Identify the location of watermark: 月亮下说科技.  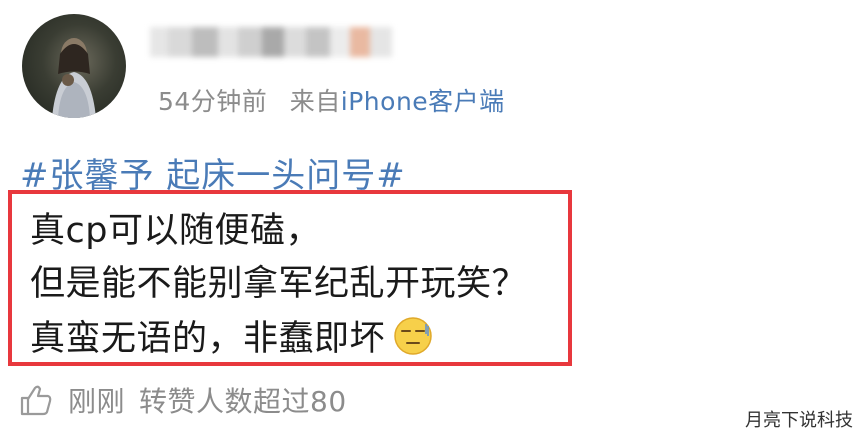
(799, 420).